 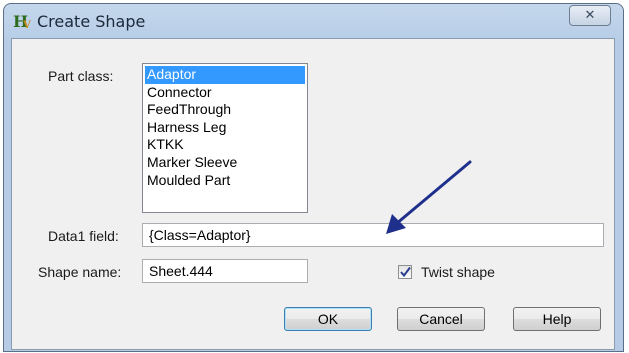 I want to click on data1-field-label: Data1 field:, so click(x=83, y=236).